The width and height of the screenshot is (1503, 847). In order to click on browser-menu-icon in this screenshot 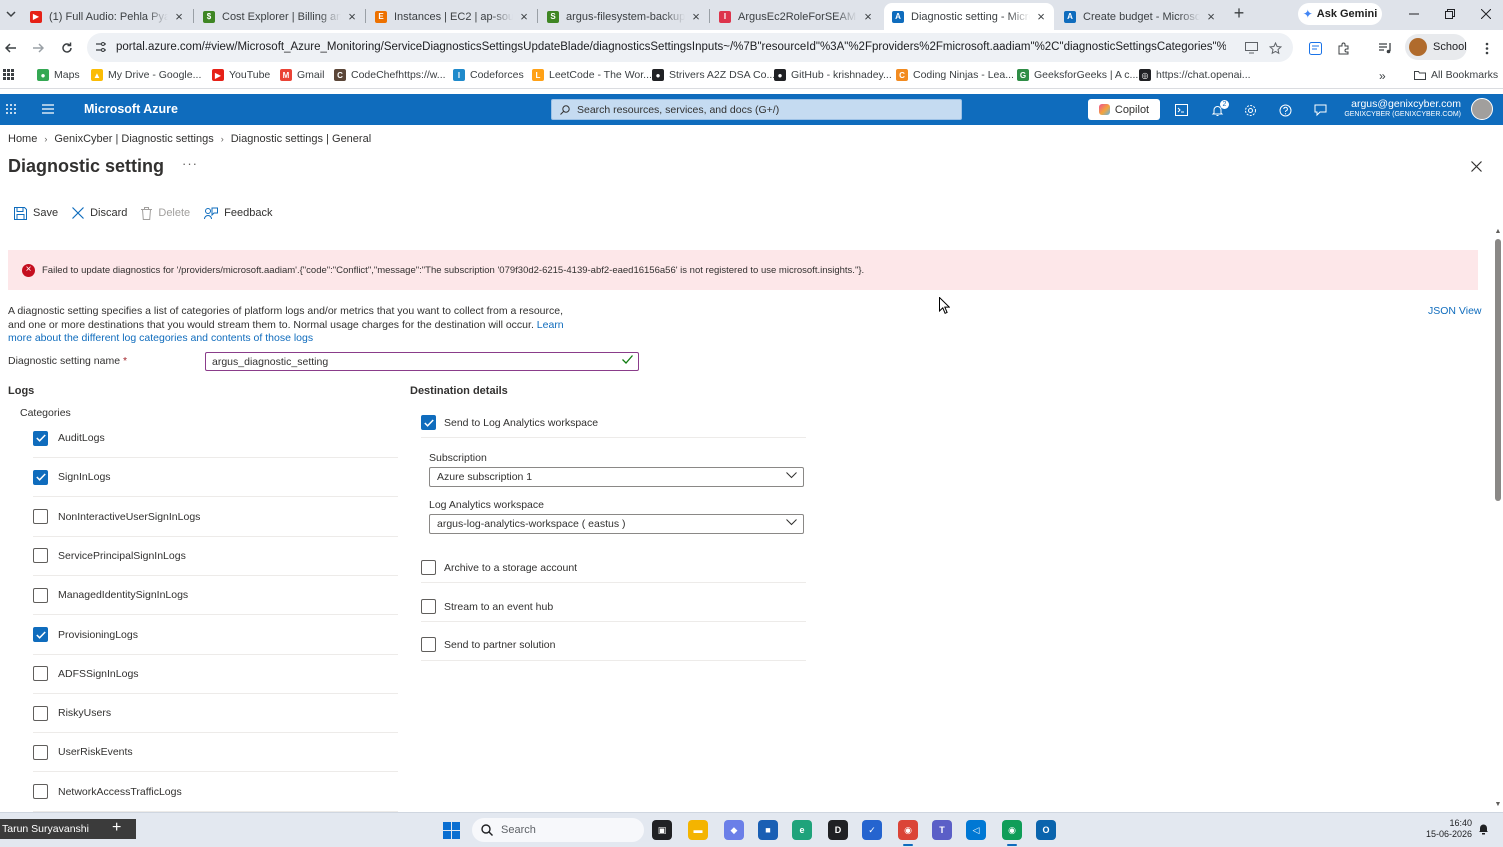, I will do `click(1487, 48)`.